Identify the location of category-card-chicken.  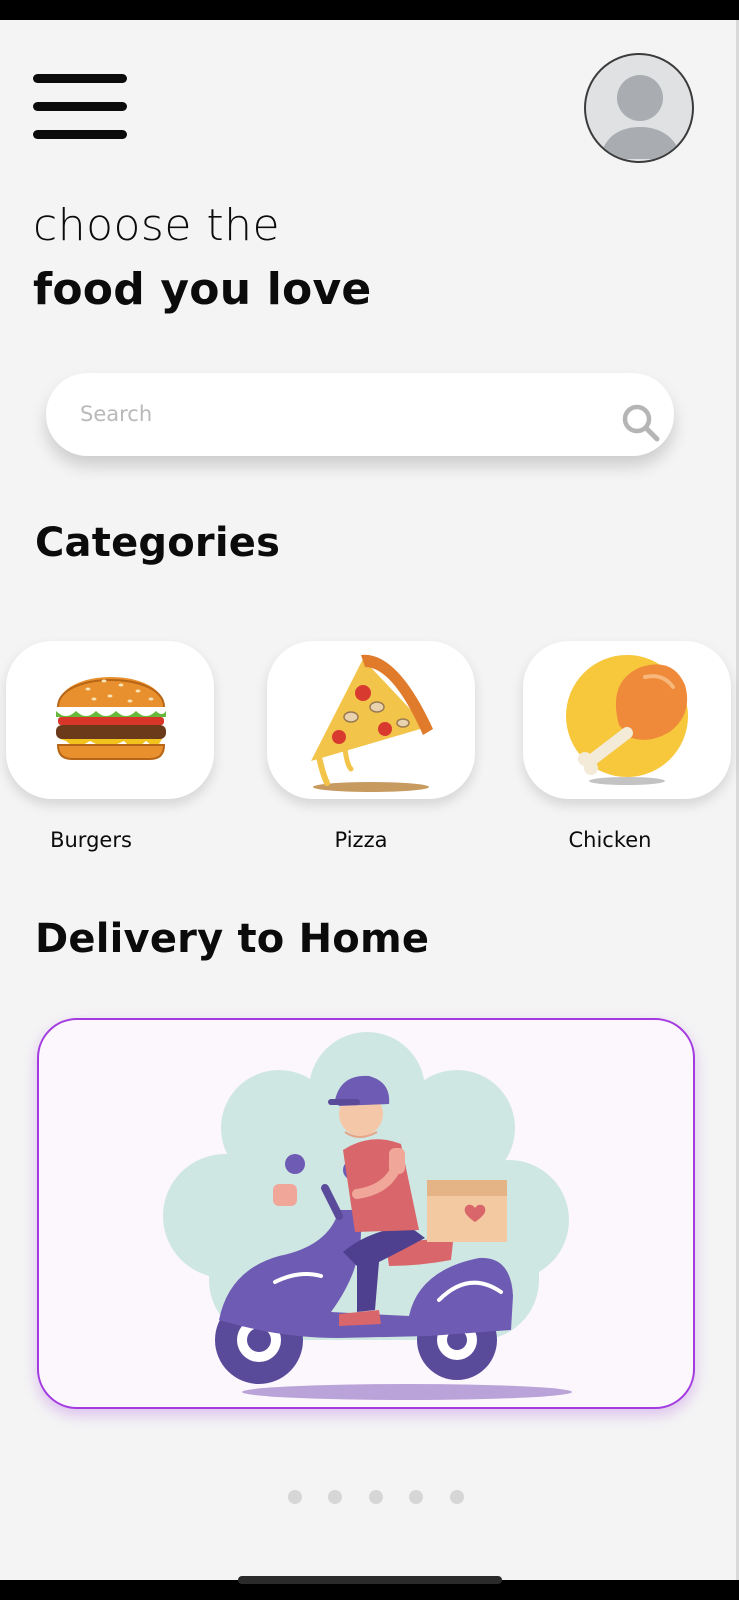
(627, 720).